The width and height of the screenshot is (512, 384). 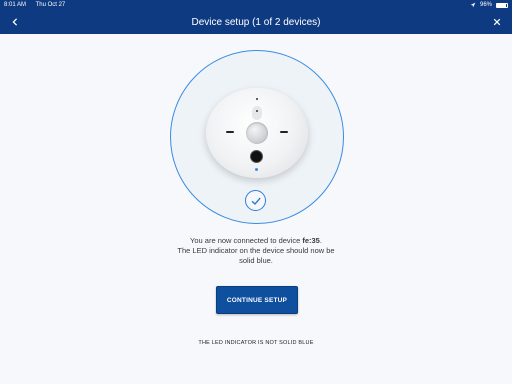 I want to click on message-prefix: You are now connected to device, so click(x=246, y=240).